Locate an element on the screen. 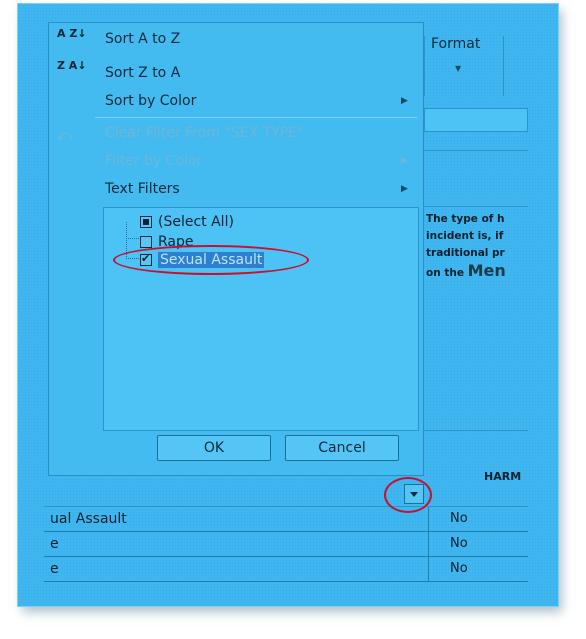 The image size is (586, 639). clear-filter-icon: ⤺ is located at coordinates (64, 136).